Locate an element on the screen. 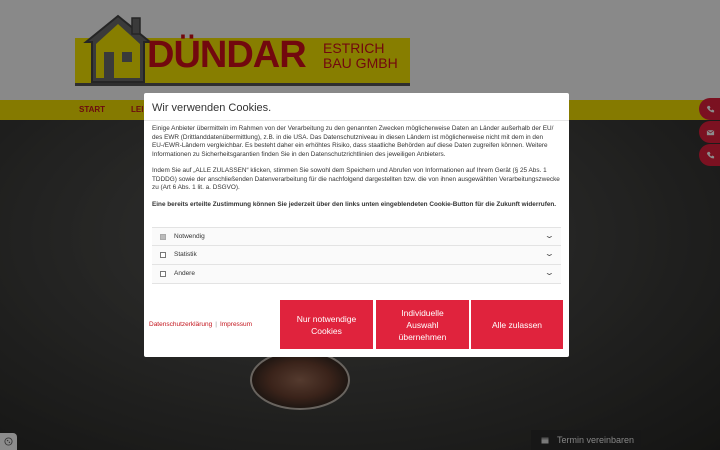  dialog-divider is located at coordinates (356, 120).